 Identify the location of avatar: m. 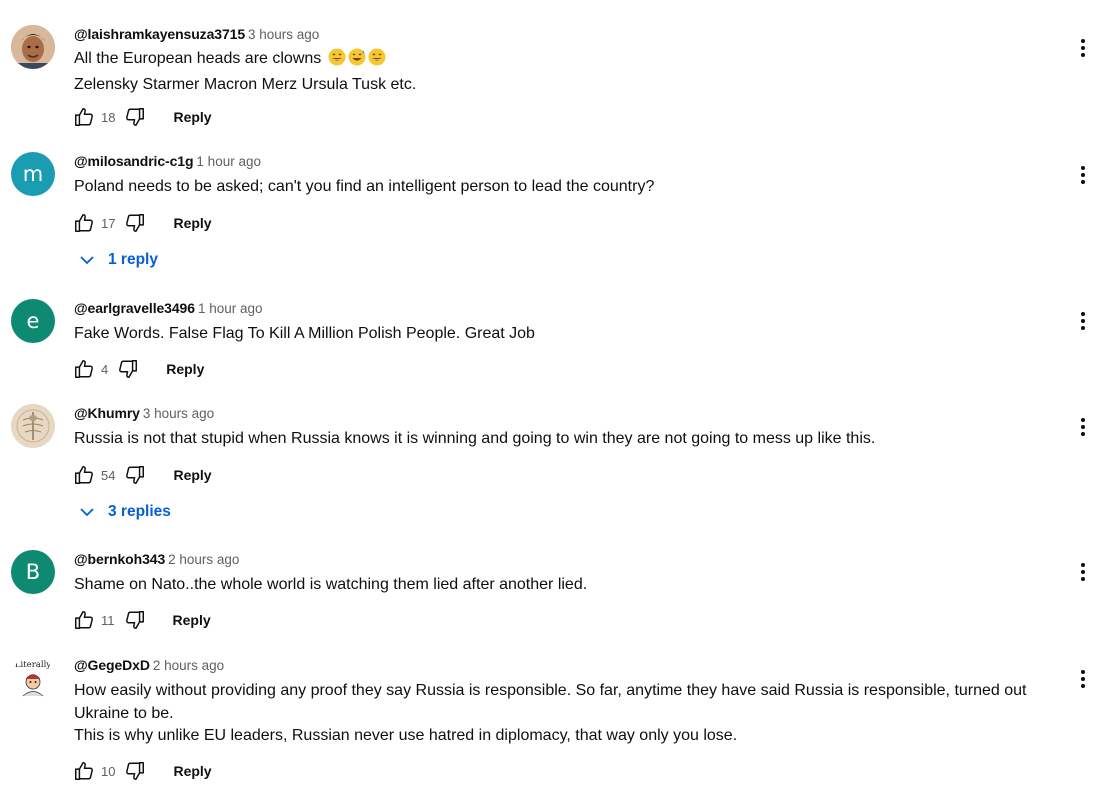
(33, 174).